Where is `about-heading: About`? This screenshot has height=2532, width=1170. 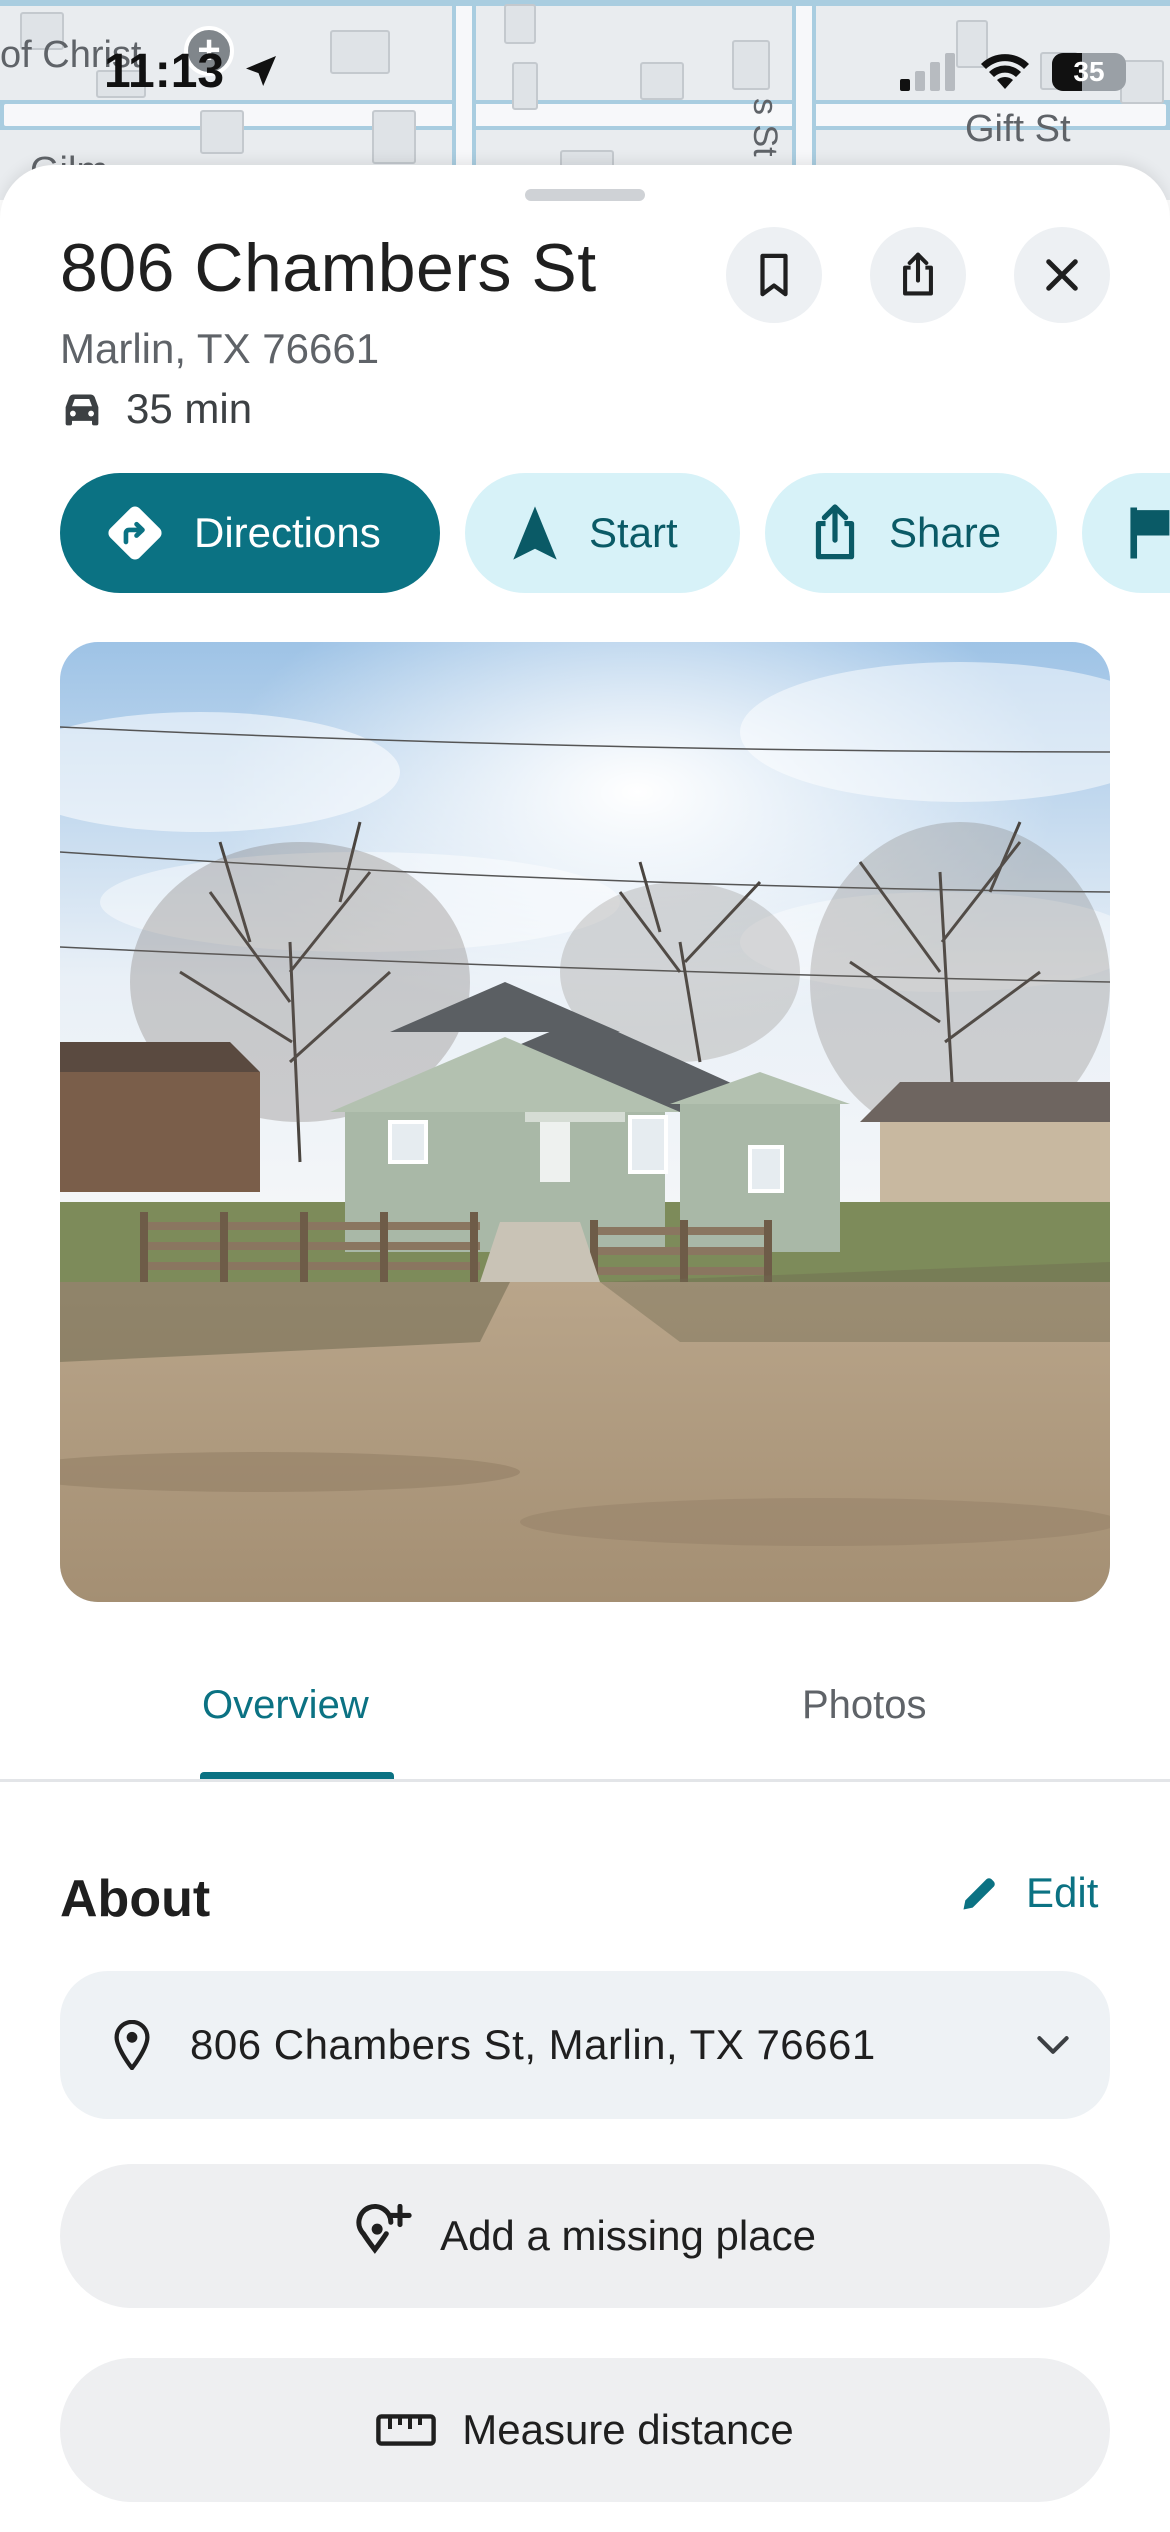 about-heading: About is located at coordinates (135, 1899).